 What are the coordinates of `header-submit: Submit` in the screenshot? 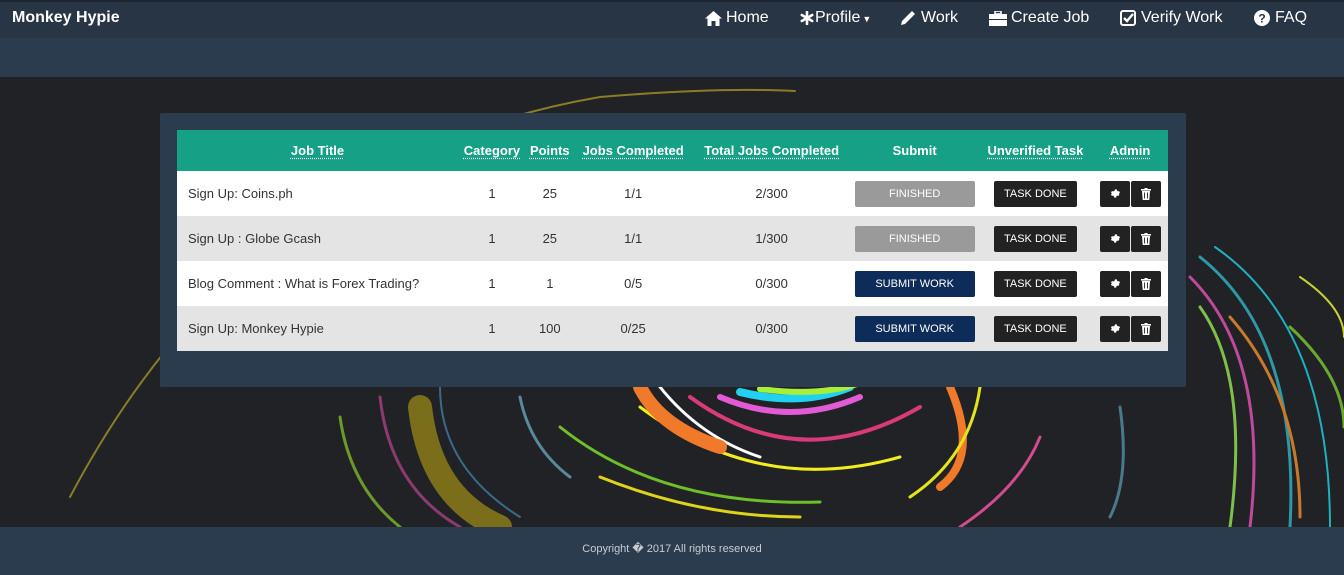 It's located at (914, 150).